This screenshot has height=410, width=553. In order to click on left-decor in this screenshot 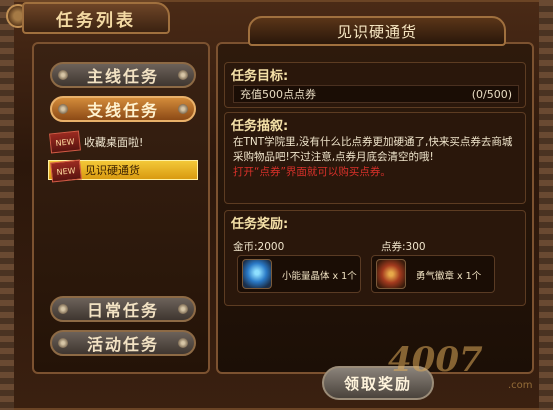, I will do `click(7, 205)`.